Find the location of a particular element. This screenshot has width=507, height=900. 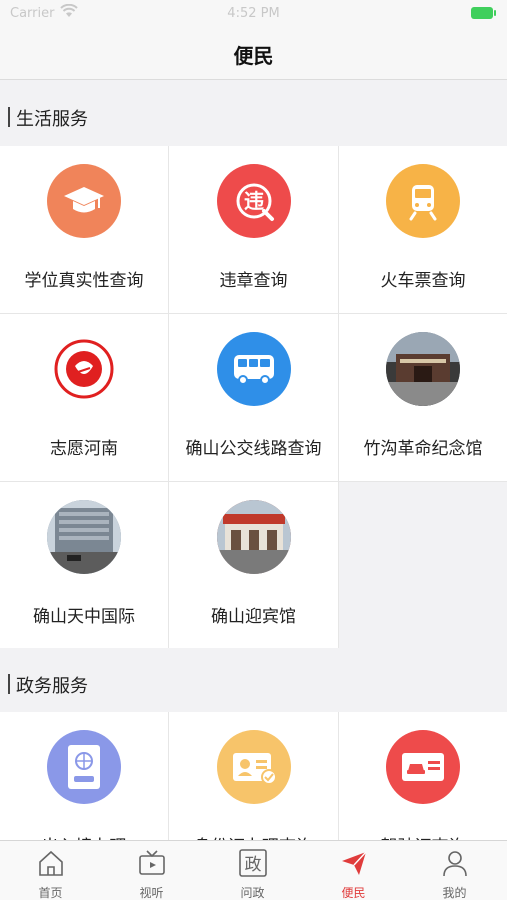

tab-label: 便民 is located at coordinates (353, 893).